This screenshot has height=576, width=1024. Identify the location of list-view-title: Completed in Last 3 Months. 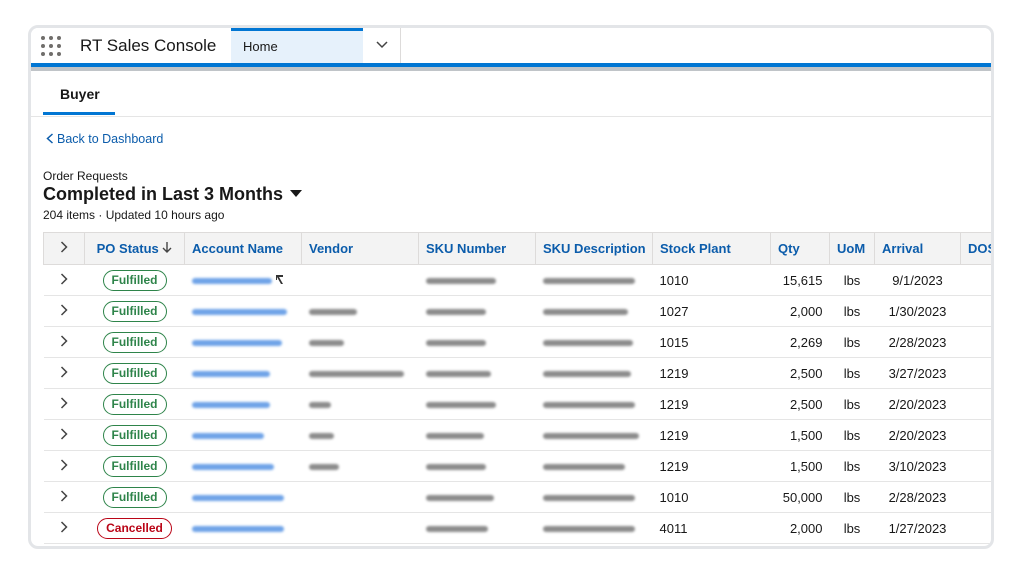
(163, 194).